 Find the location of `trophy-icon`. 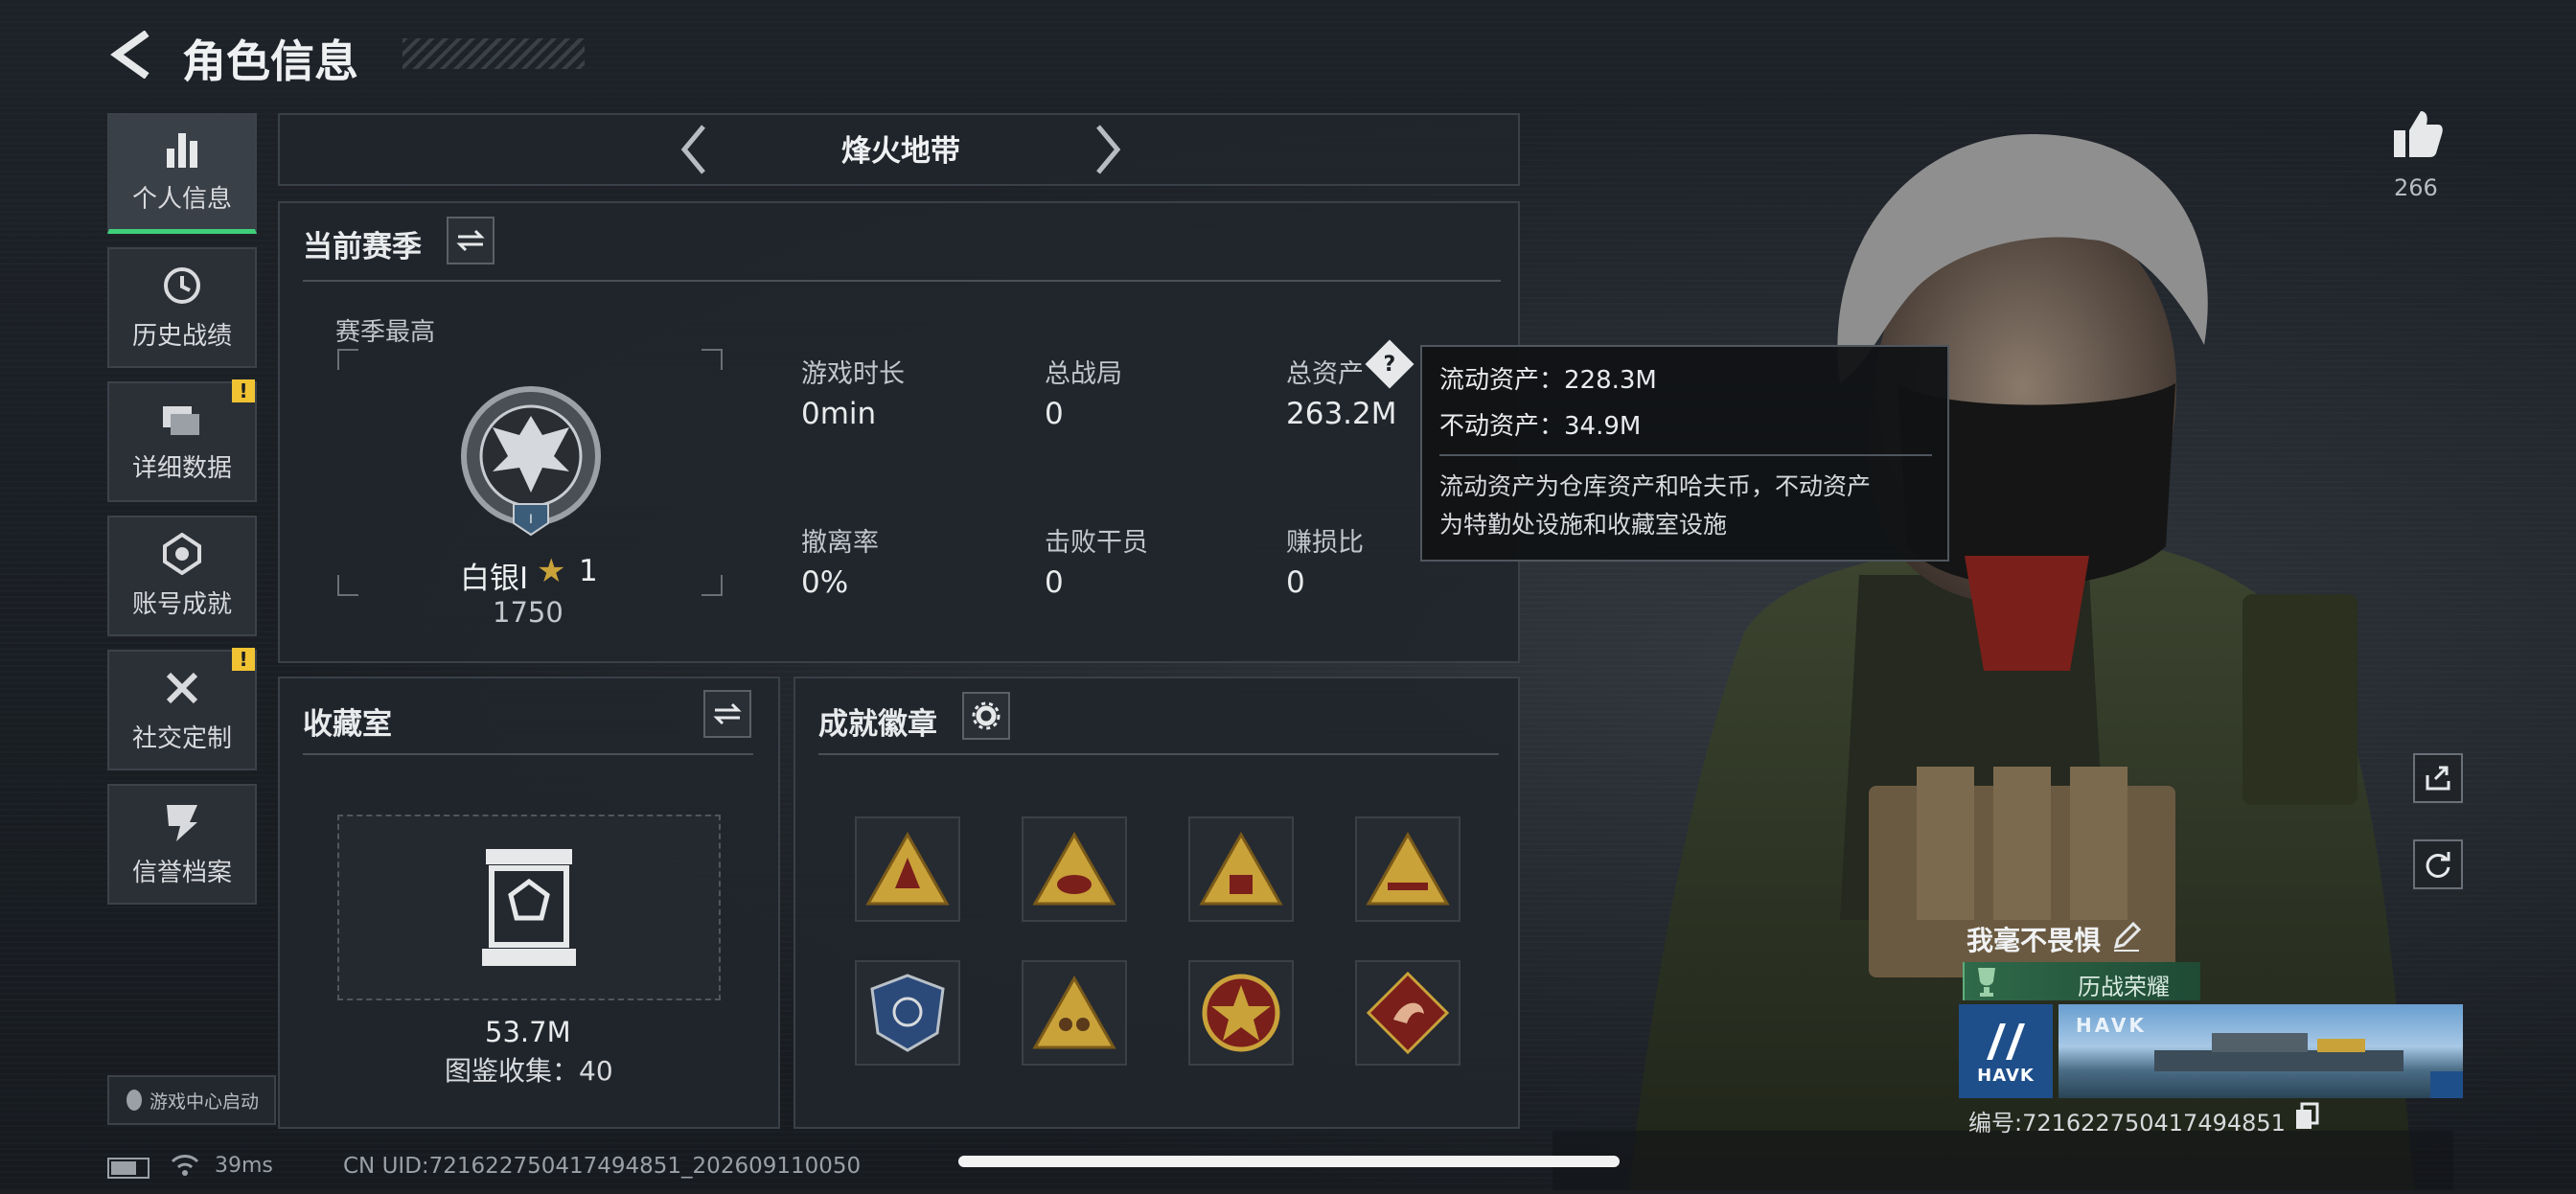

trophy-icon is located at coordinates (1986, 983).